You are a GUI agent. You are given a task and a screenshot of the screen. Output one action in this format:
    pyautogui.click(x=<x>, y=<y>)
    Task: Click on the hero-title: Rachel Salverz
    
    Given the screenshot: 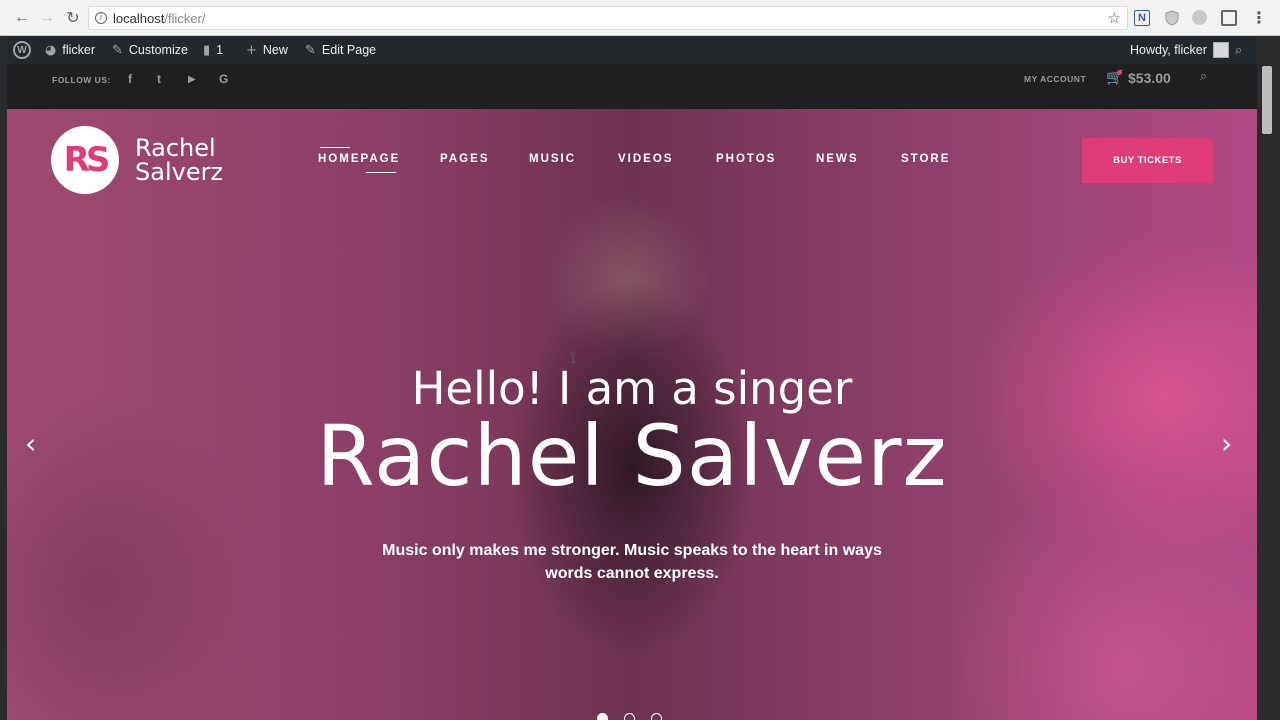 What is the action you would take?
    pyautogui.click(x=632, y=456)
    